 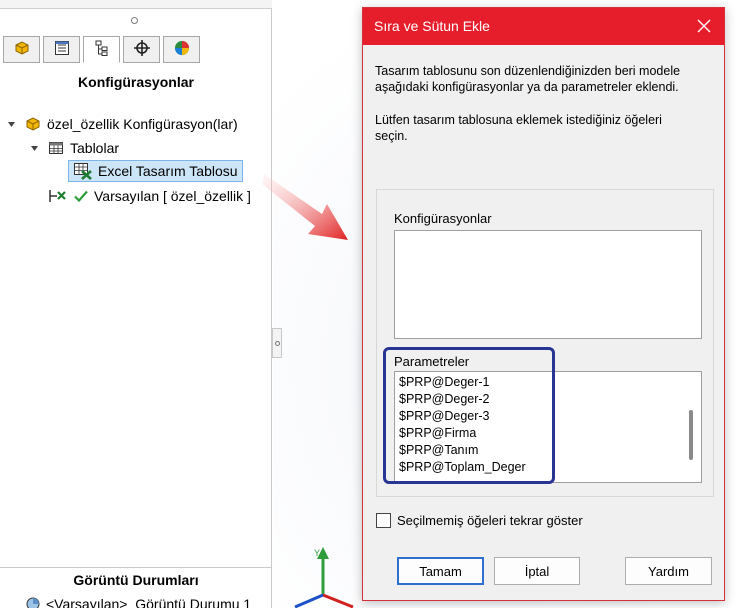 I want to click on panel-title: Konfigürasyonlar, so click(x=136, y=82).